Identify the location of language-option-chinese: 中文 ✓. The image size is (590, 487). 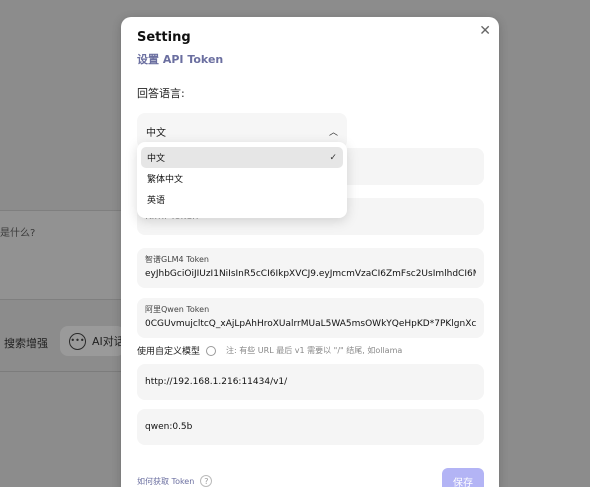
(242, 157).